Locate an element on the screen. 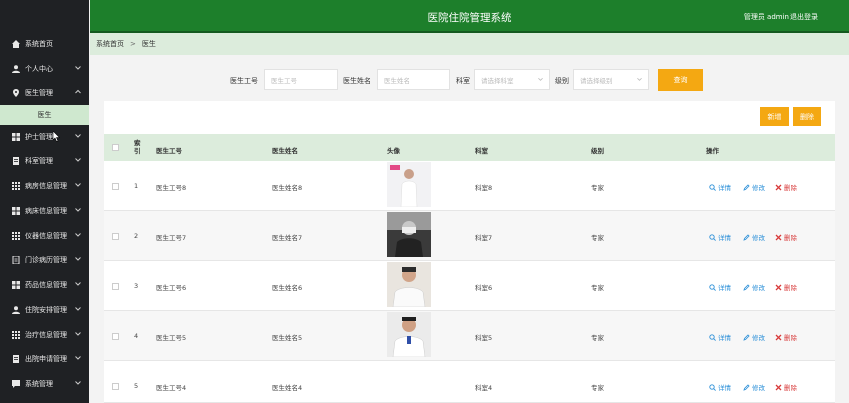  dept-select: 请选择科室 is located at coordinates (512, 79).